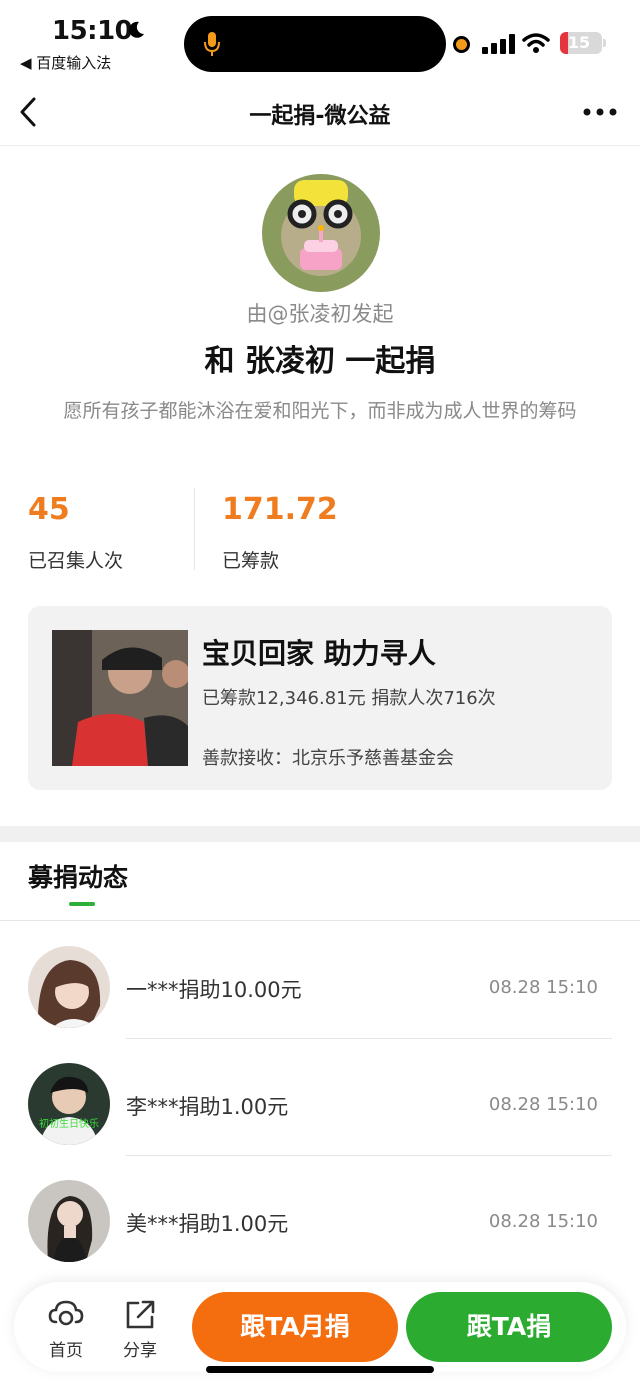 This screenshot has width=640, height=1388. Describe the element at coordinates (349, 698) in the screenshot. I see `project-raised-info: 已筹款12,346.81元 捐款人次716次` at that location.